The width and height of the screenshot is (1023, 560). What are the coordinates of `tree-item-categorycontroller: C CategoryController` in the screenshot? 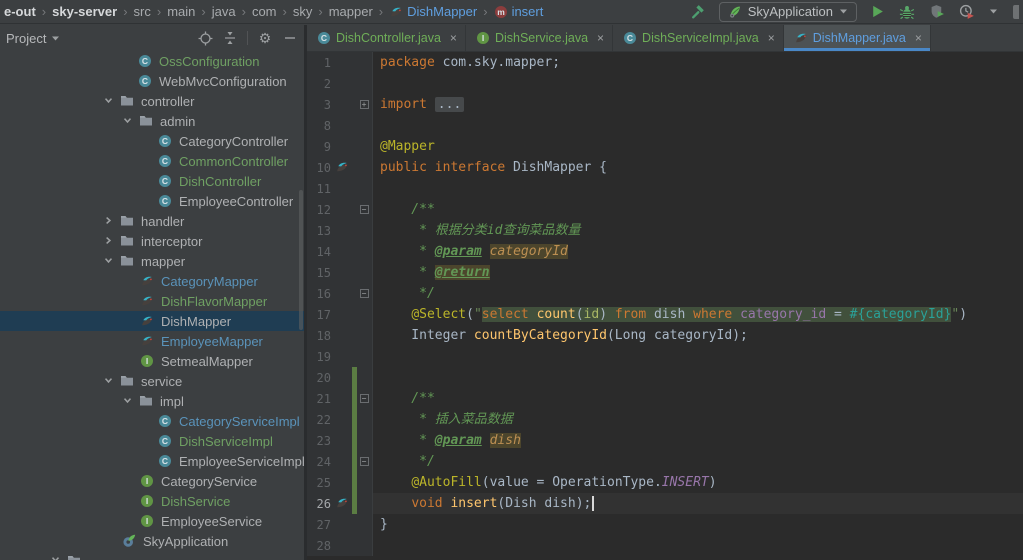 It's located at (152, 141).